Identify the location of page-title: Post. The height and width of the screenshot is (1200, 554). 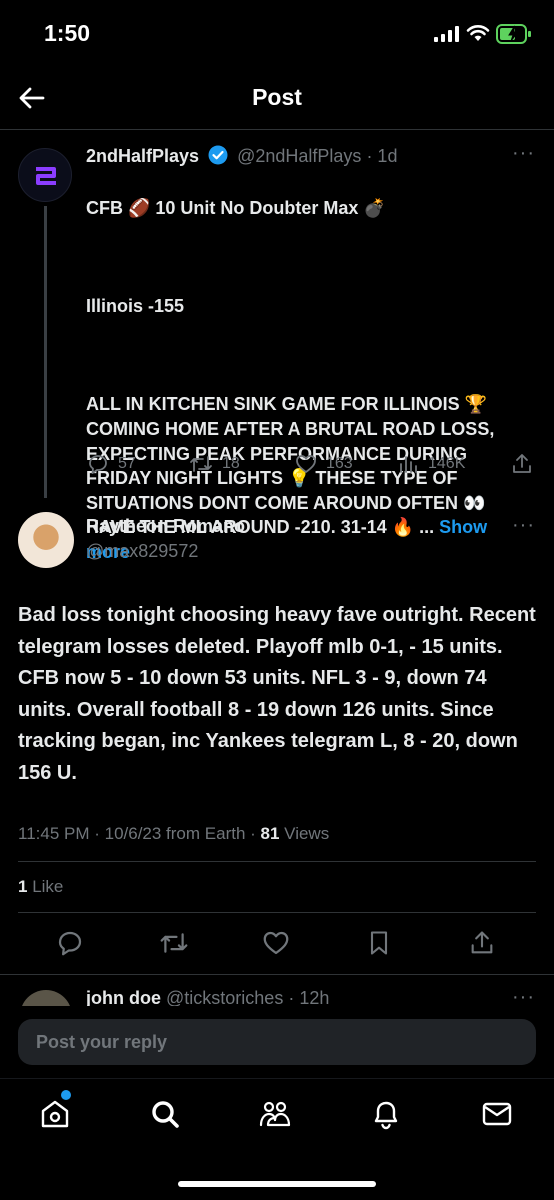
(277, 97).